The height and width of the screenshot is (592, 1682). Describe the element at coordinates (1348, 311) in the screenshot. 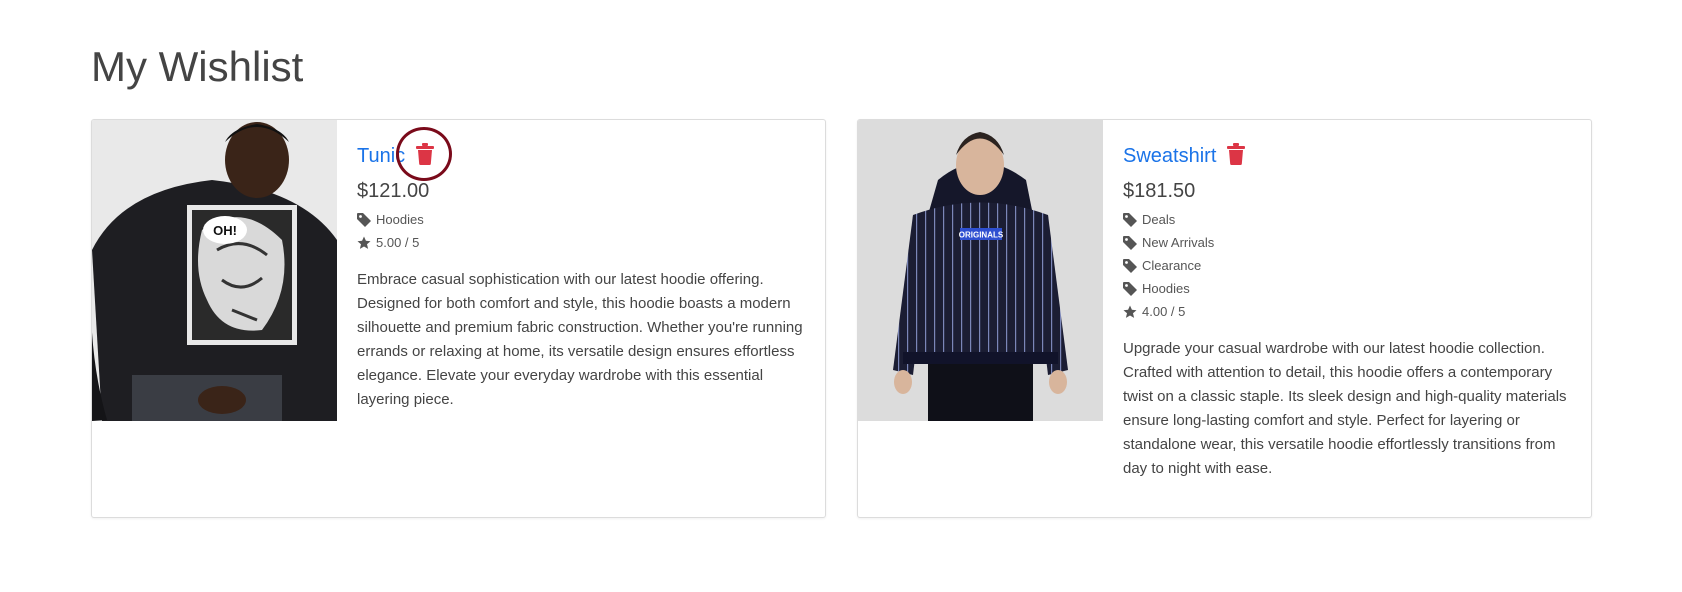

I see `rating: 4.00 / 5` at that location.